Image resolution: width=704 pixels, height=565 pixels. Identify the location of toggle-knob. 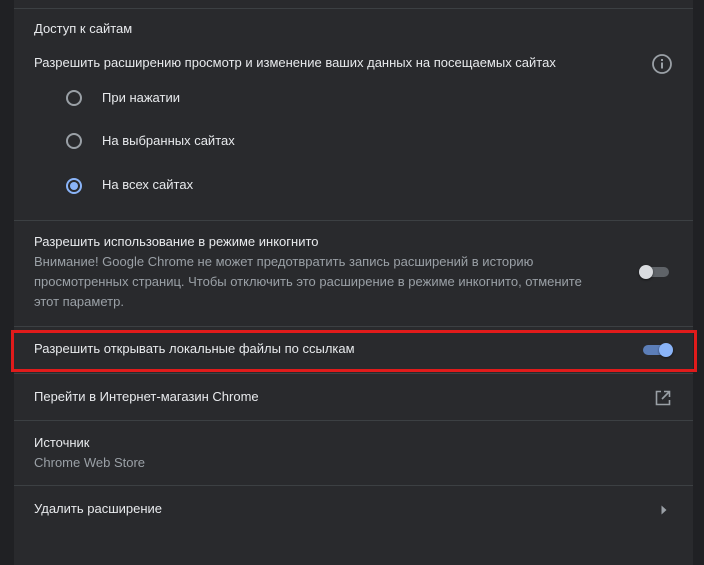
(646, 272).